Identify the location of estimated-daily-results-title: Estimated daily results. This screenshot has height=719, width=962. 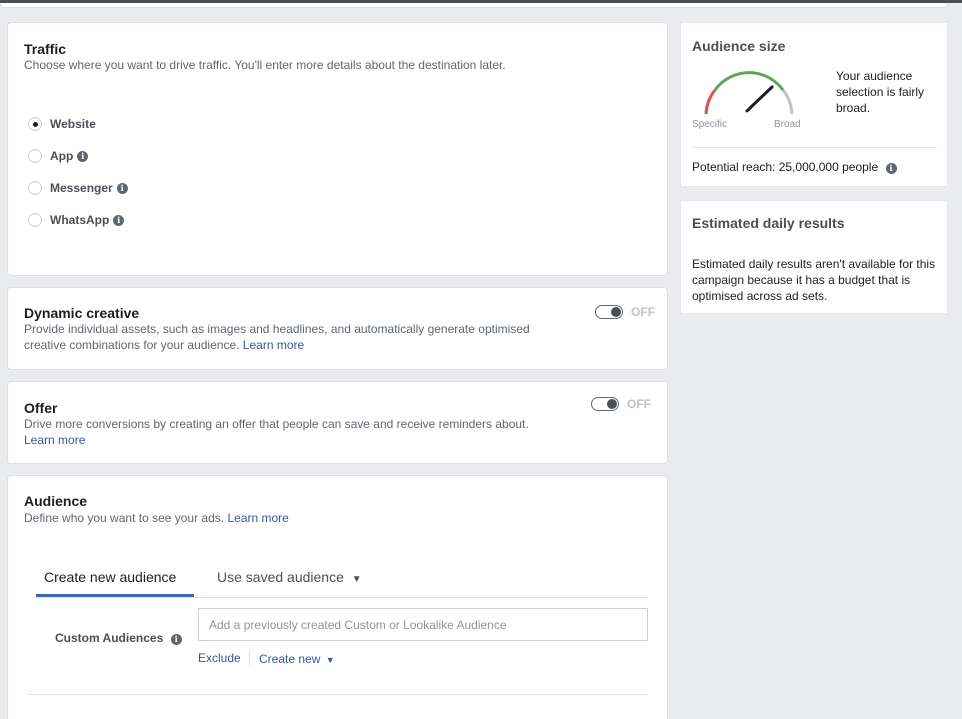
(768, 223).